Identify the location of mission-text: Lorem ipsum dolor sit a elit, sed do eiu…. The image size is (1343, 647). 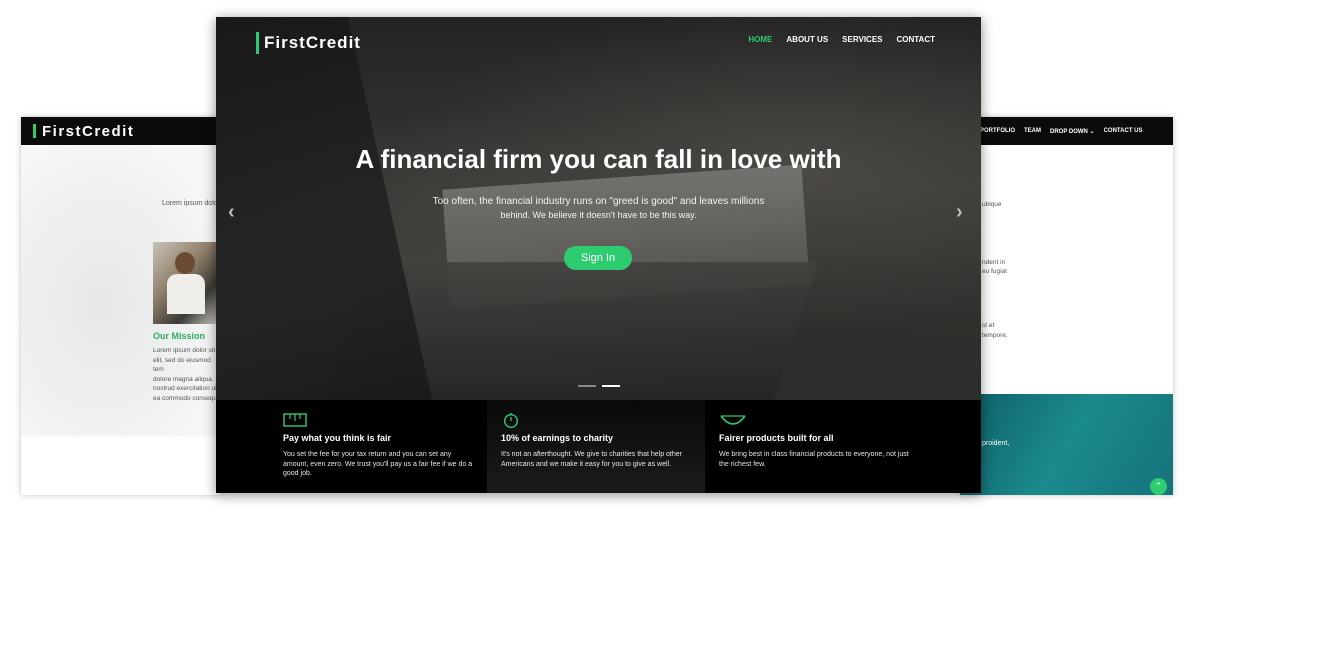
(187, 374).